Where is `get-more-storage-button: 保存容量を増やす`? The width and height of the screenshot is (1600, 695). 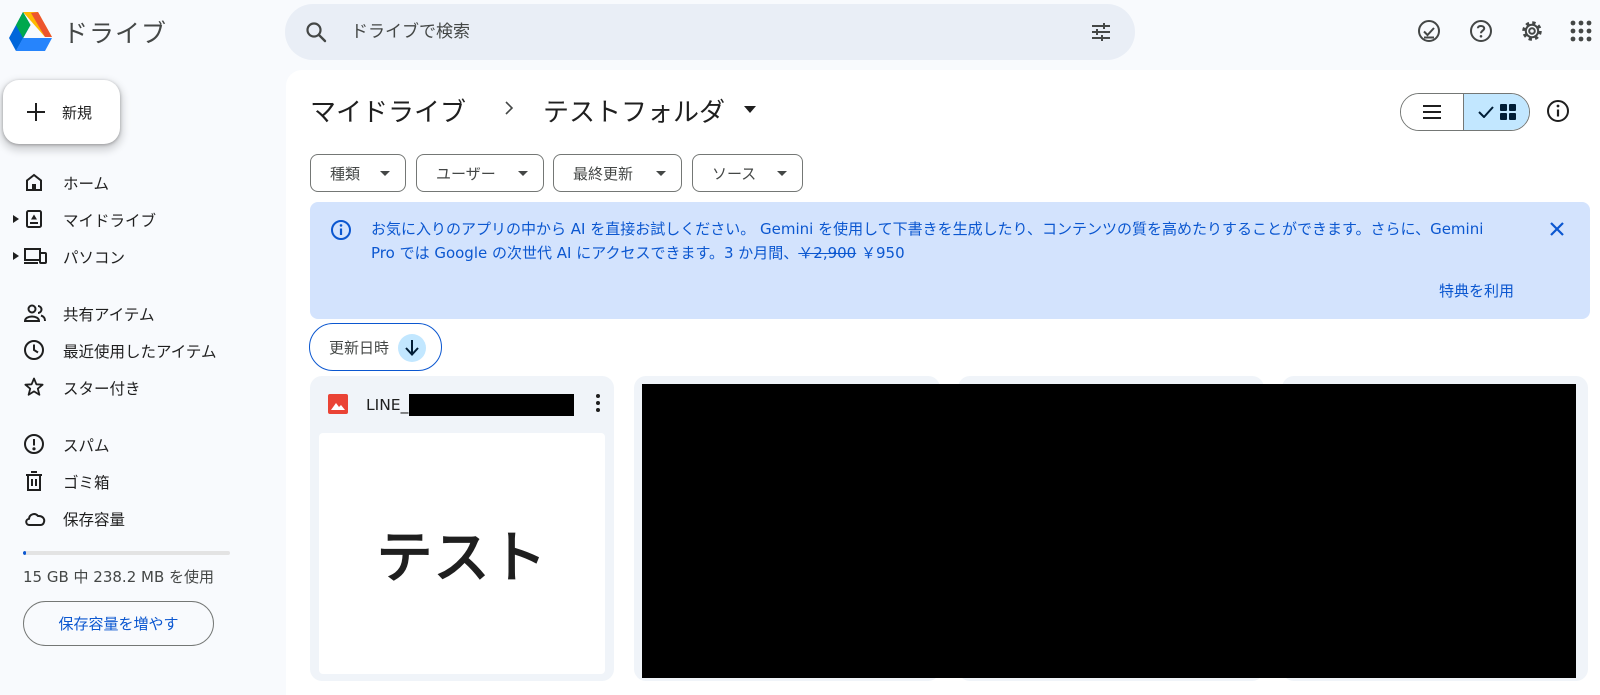
get-more-storage-button: 保存容量を増やす is located at coordinates (118, 623).